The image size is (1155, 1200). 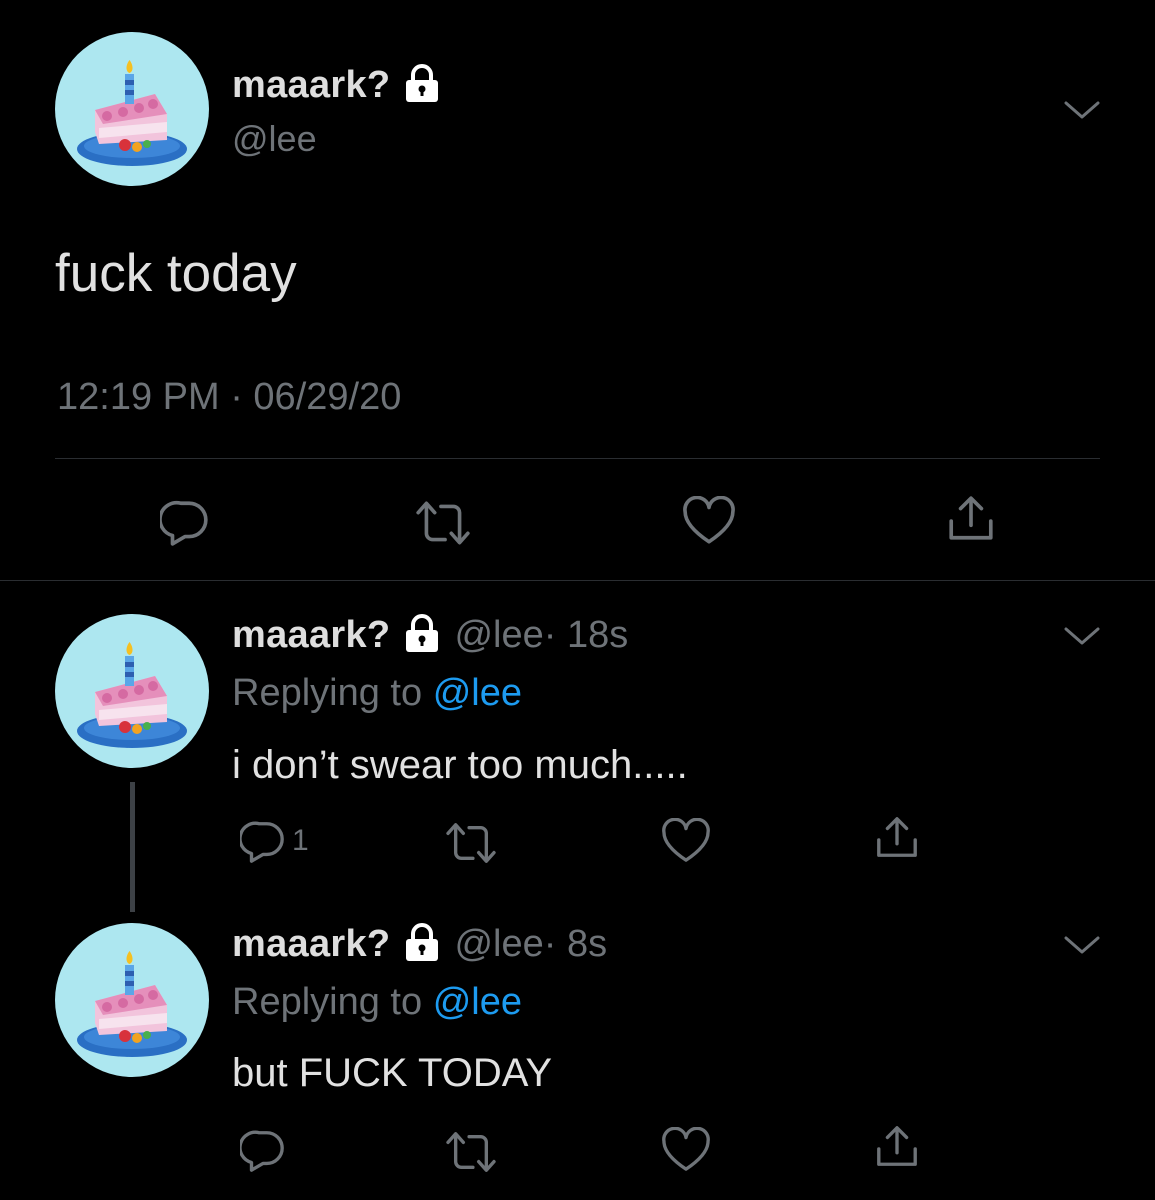 I want to click on section-divider, so click(x=577, y=580).